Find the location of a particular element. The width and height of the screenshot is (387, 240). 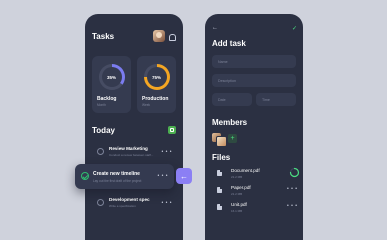

task-subtitle: Lay out the first draft of the project is located at coordinates (117, 181).